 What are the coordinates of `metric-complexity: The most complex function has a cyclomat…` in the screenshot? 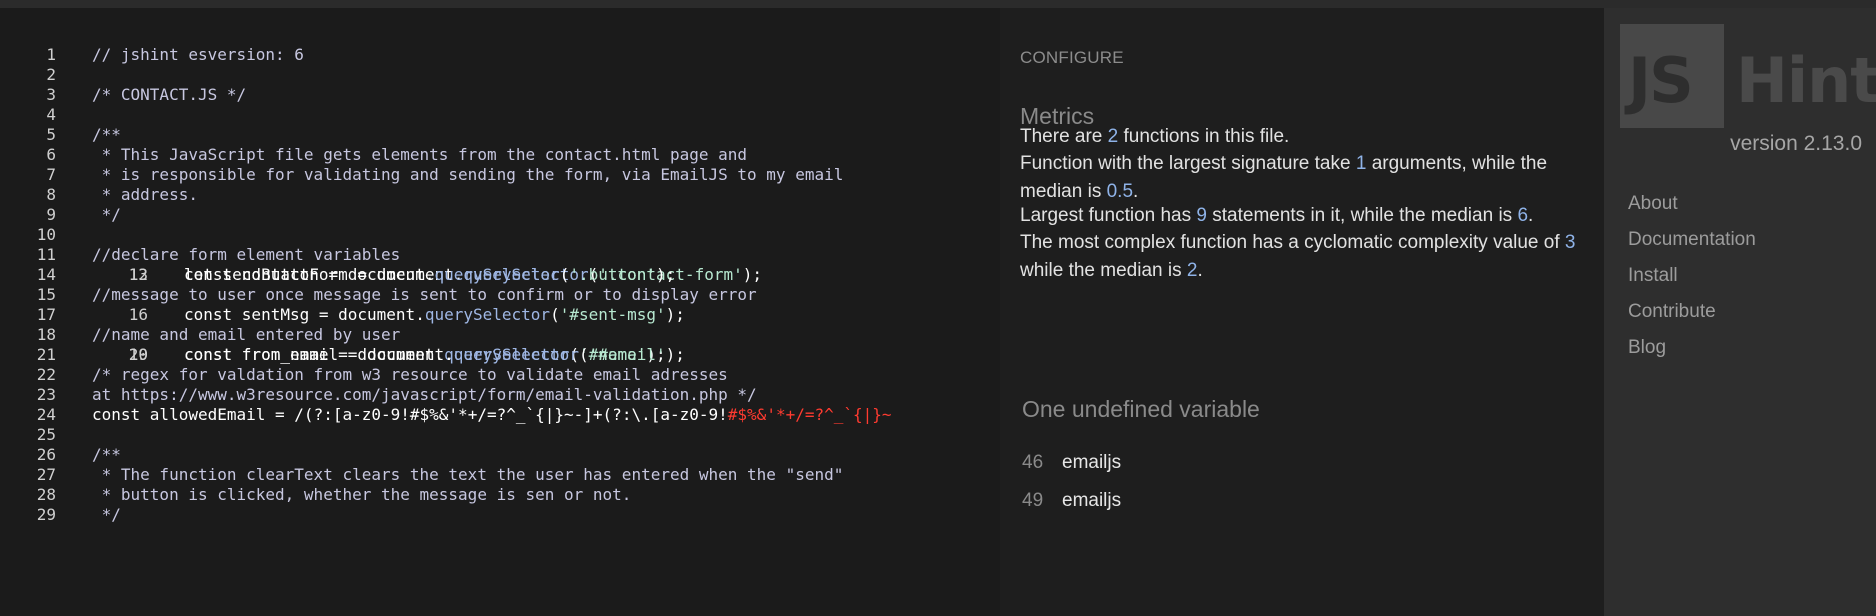 It's located at (1298, 256).